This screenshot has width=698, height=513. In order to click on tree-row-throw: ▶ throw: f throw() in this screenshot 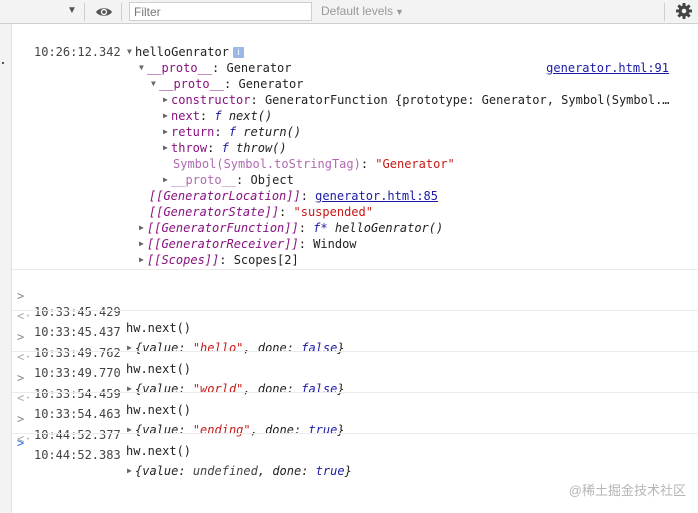, I will do `click(225, 148)`.